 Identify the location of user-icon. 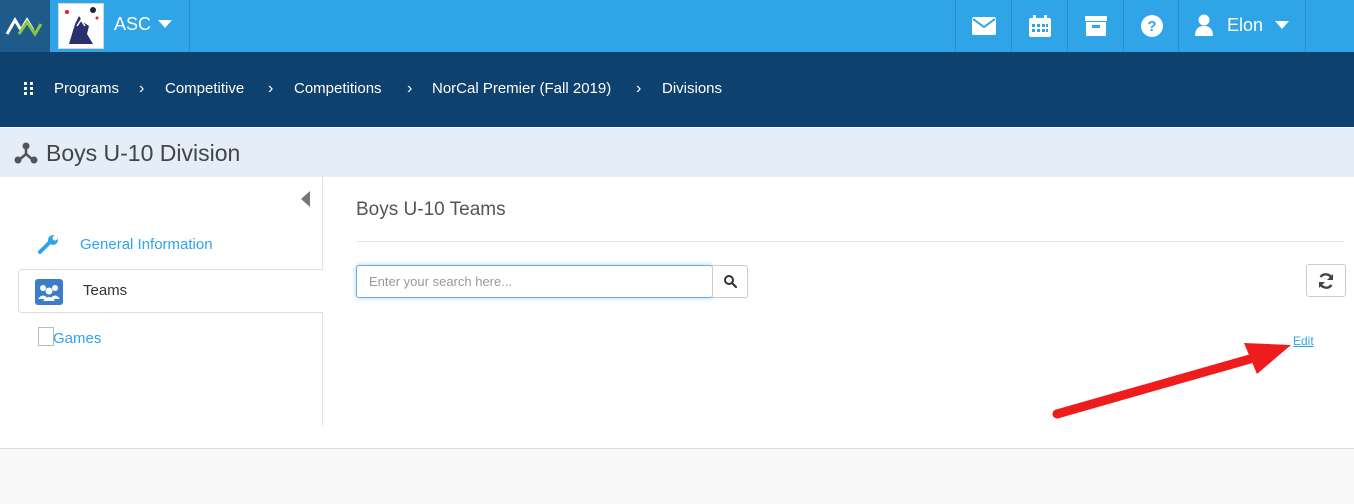
(1204, 25).